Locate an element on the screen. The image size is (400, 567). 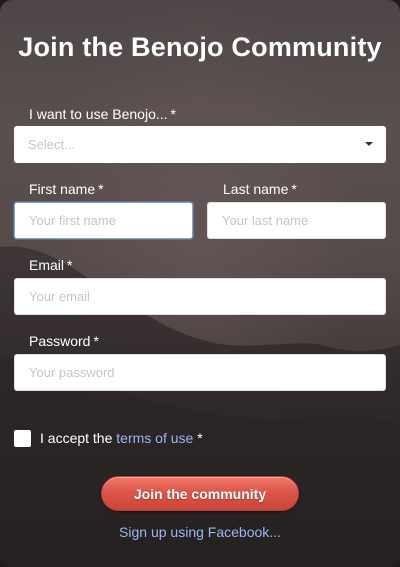
first-name-input is located at coordinates (103, 220).